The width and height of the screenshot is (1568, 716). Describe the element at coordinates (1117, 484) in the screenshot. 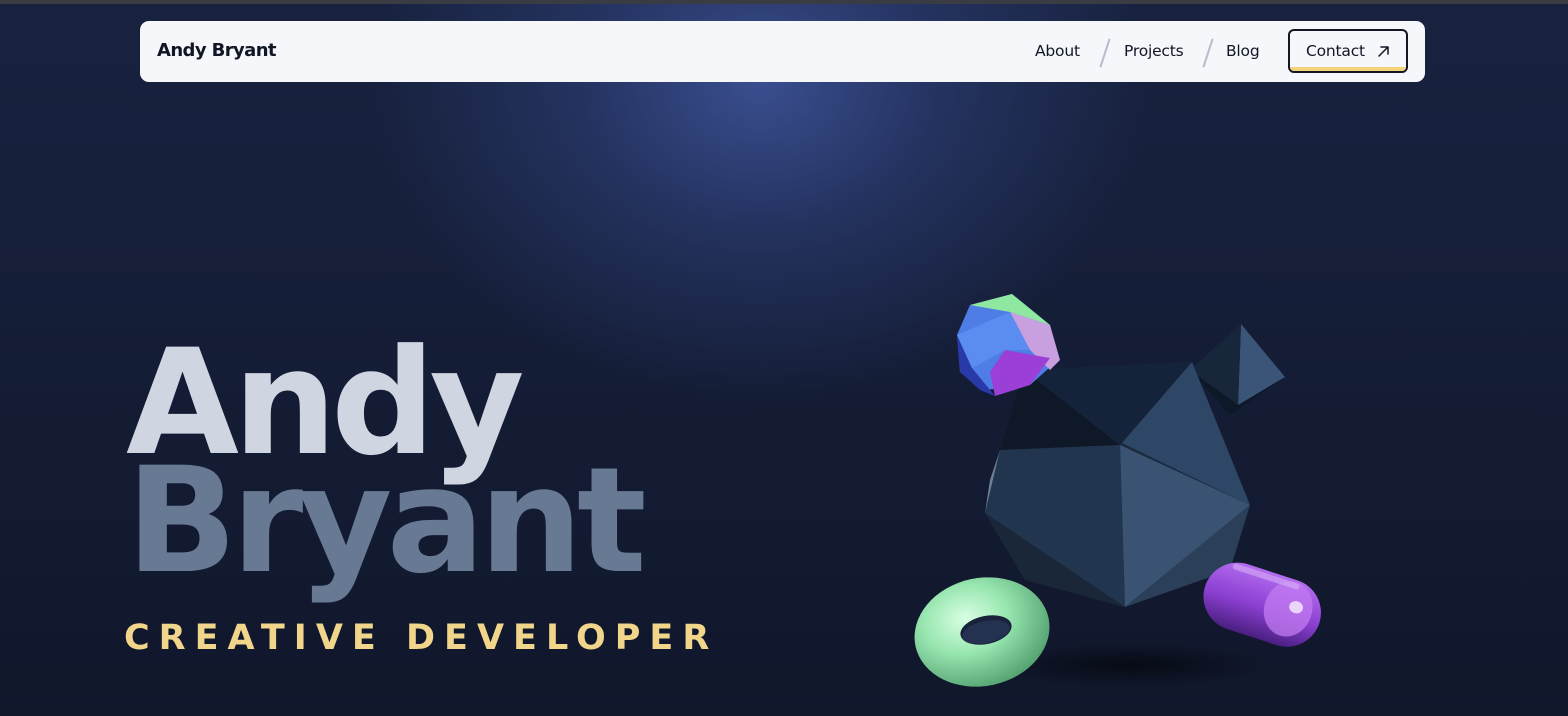

I see `icosahedron-shape` at that location.